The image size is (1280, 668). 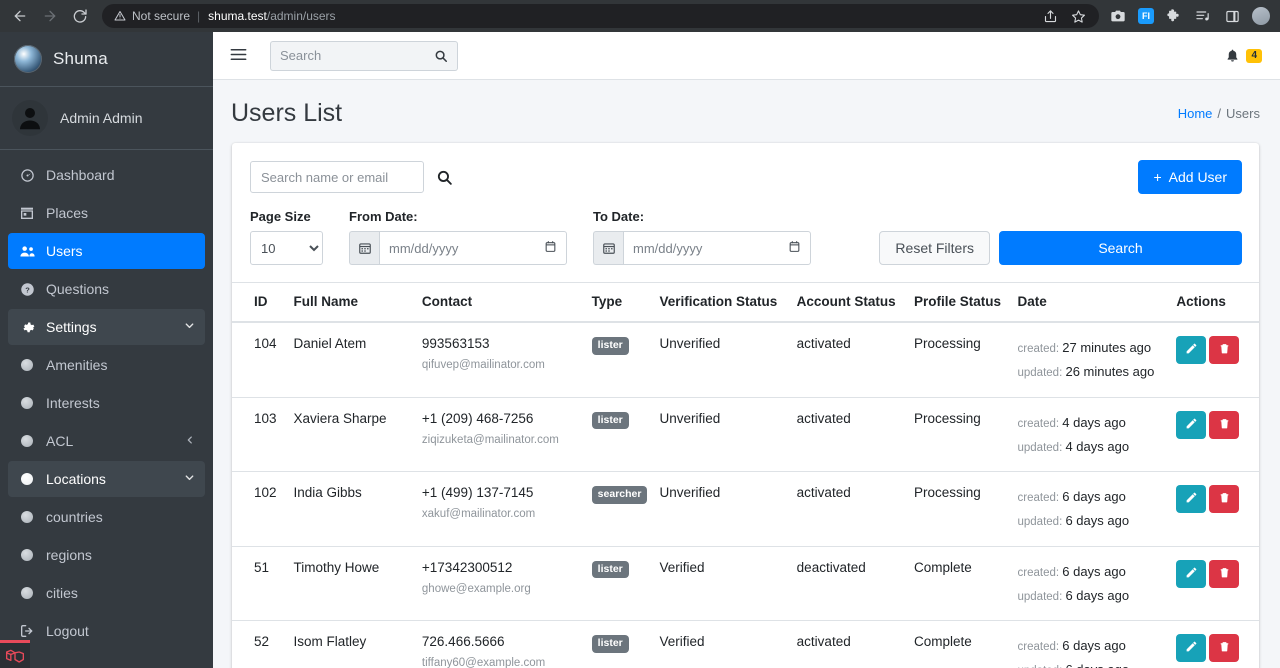 I want to click on sidebar-item-questions: ? Questions, so click(x=106, y=289).